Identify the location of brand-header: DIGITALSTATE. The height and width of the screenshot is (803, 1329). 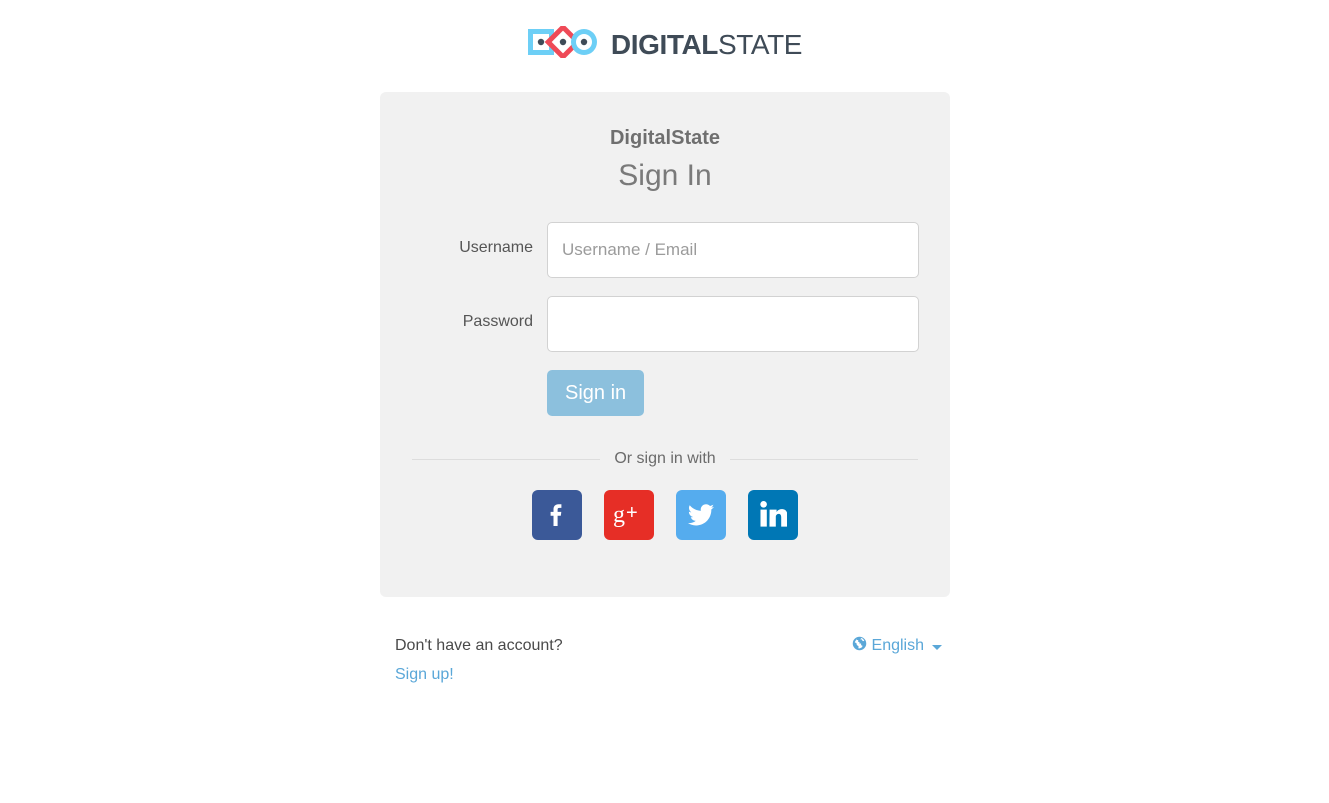
(664, 43).